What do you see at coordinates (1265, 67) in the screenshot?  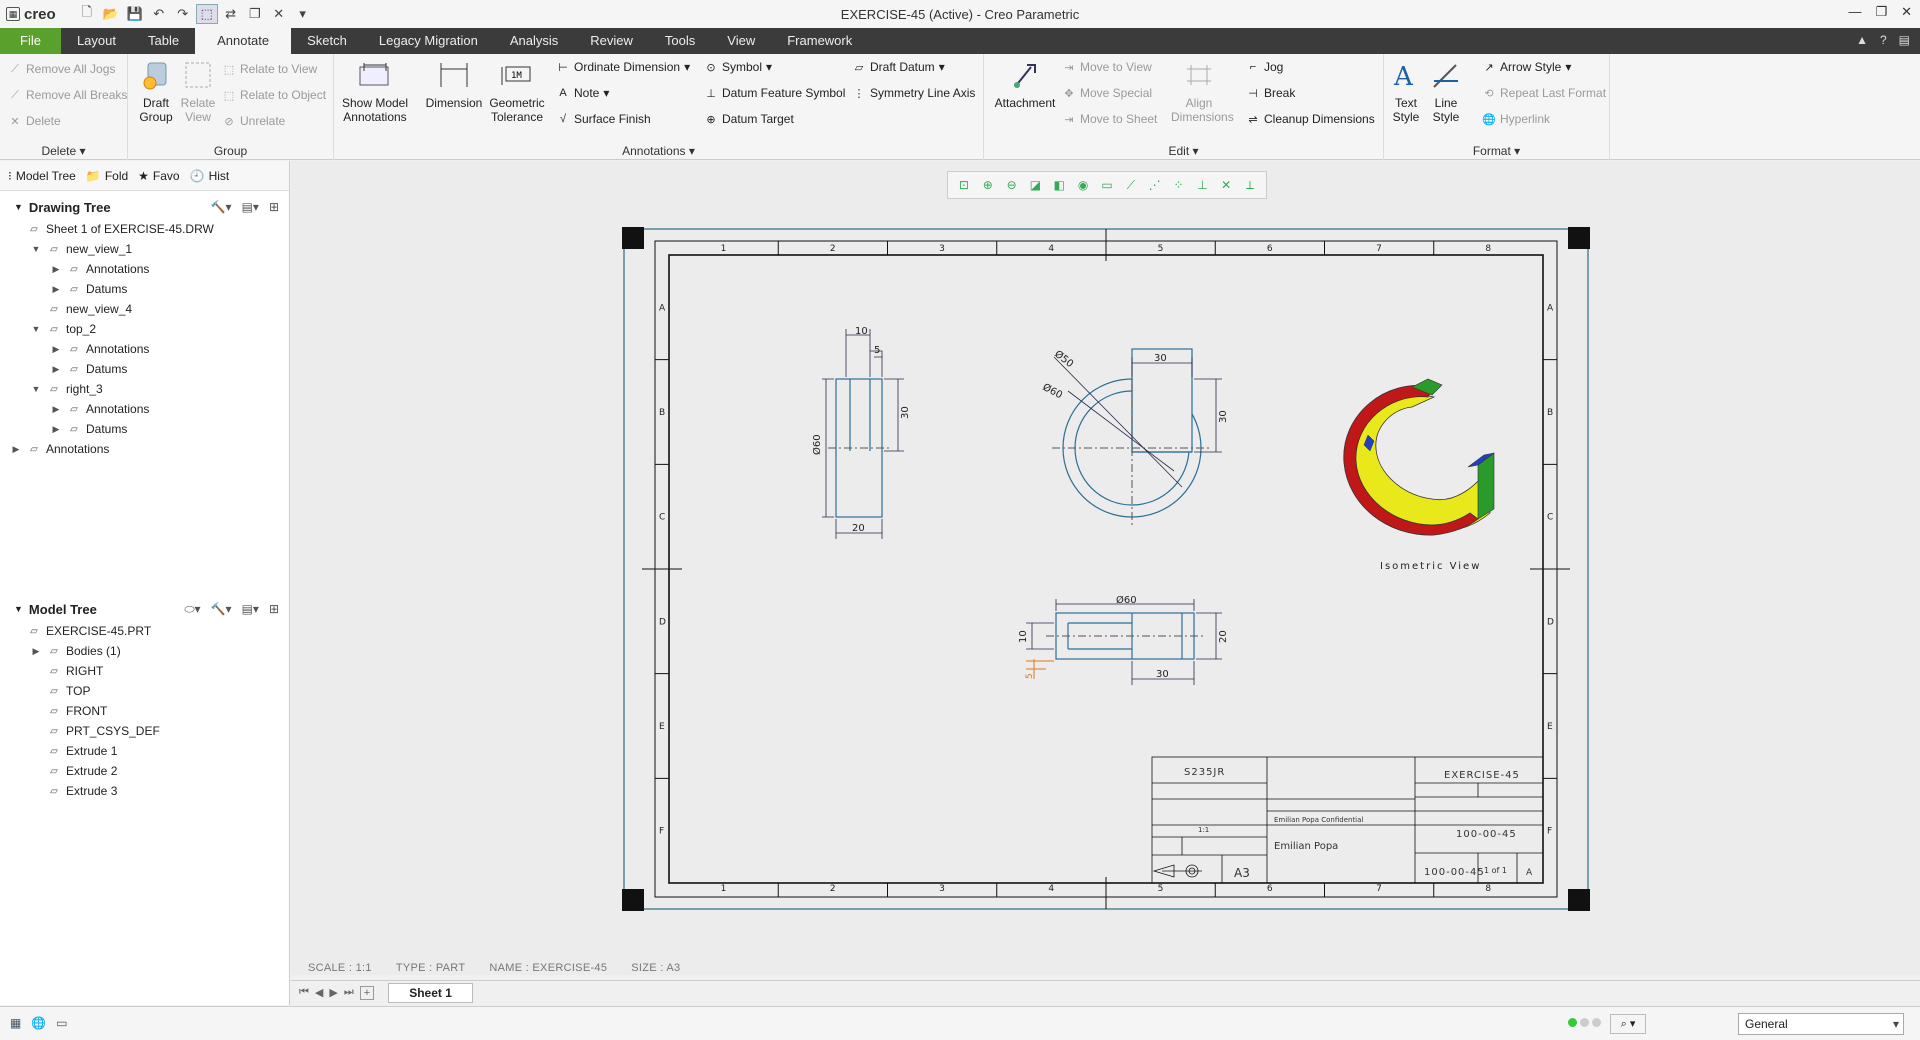 I see `jog-button: ⌐ Jog` at bounding box center [1265, 67].